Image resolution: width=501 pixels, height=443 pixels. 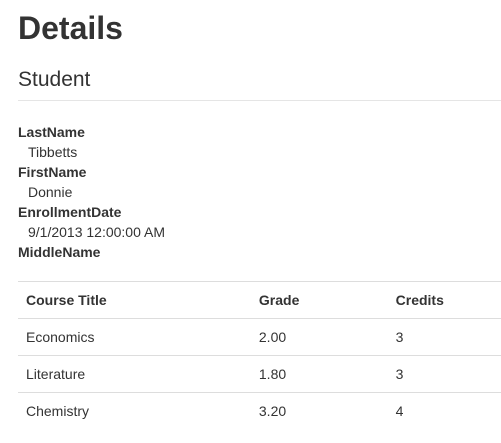 What do you see at coordinates (134, 300) in the screenshot?
I see `column-header-course-title: Course Title` at bounding box center [134, 300].